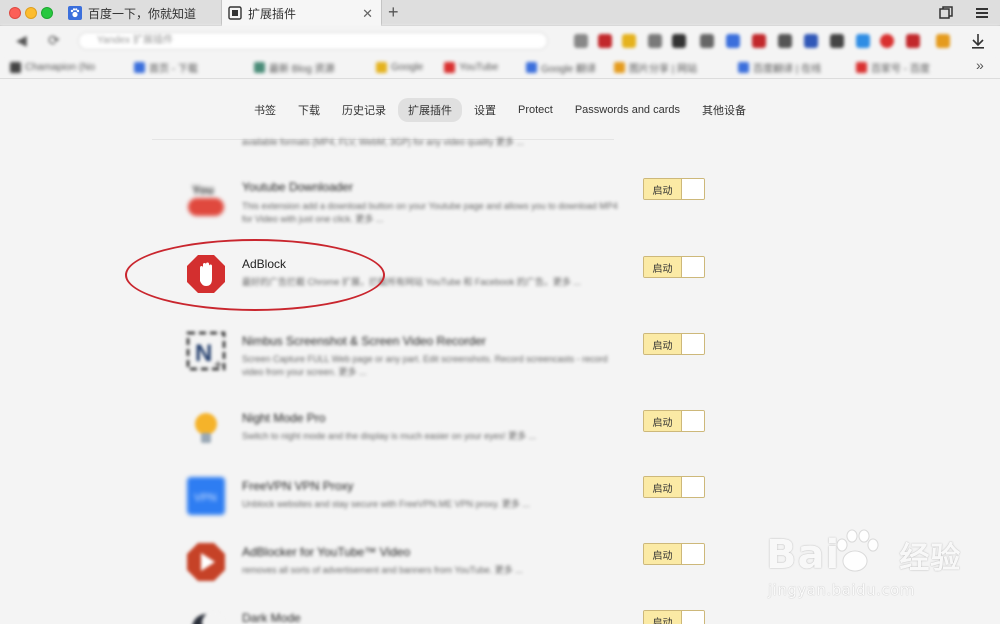  I want to click on watermark-url: jingyan.baidu.com, so click(841, 590).